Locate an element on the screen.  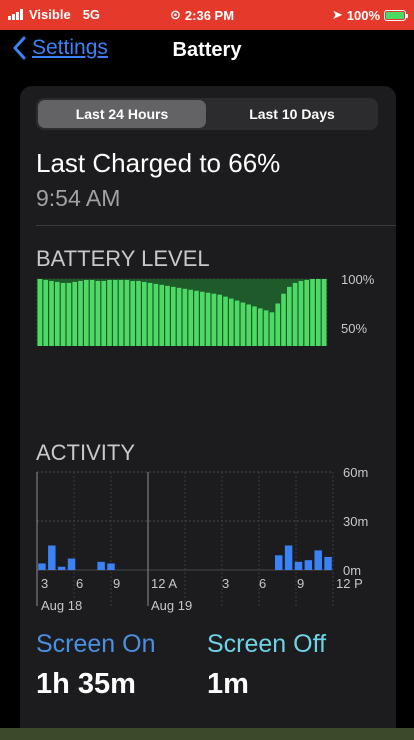
status-center: ⊙ 2:36 PM is located at coordinates (202, 15).